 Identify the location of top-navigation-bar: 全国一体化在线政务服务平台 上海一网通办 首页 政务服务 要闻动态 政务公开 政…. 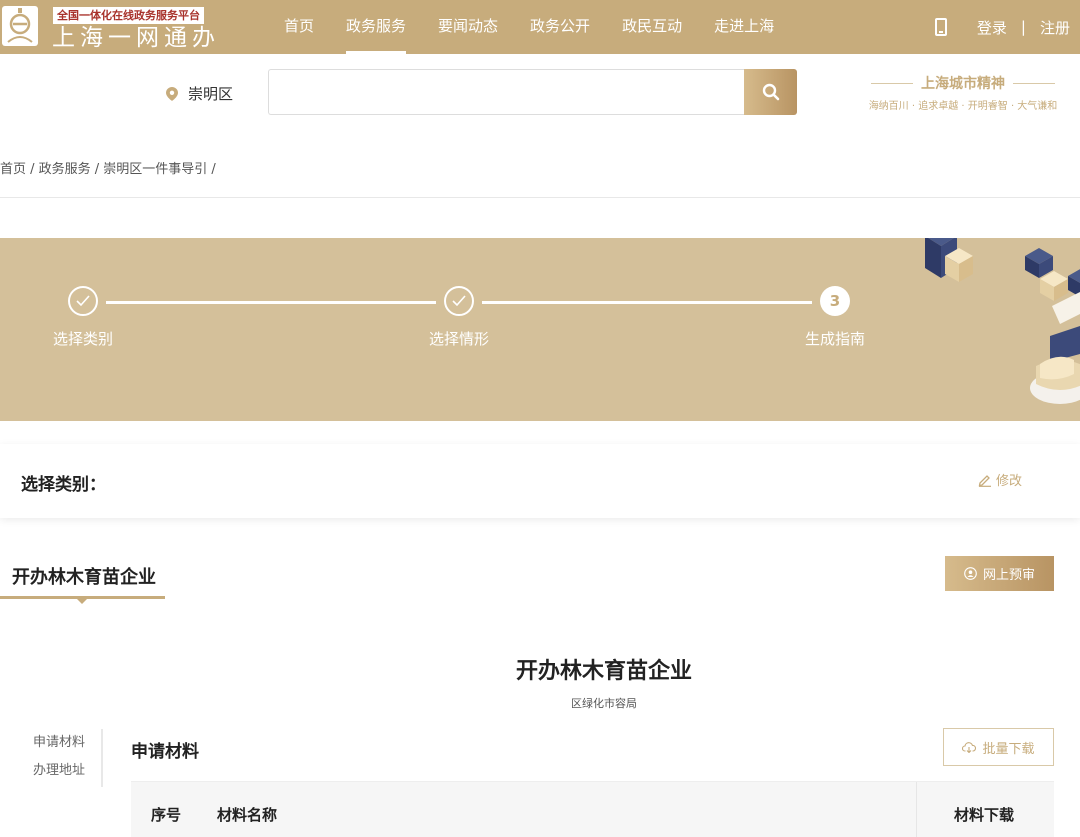
(540, 27).